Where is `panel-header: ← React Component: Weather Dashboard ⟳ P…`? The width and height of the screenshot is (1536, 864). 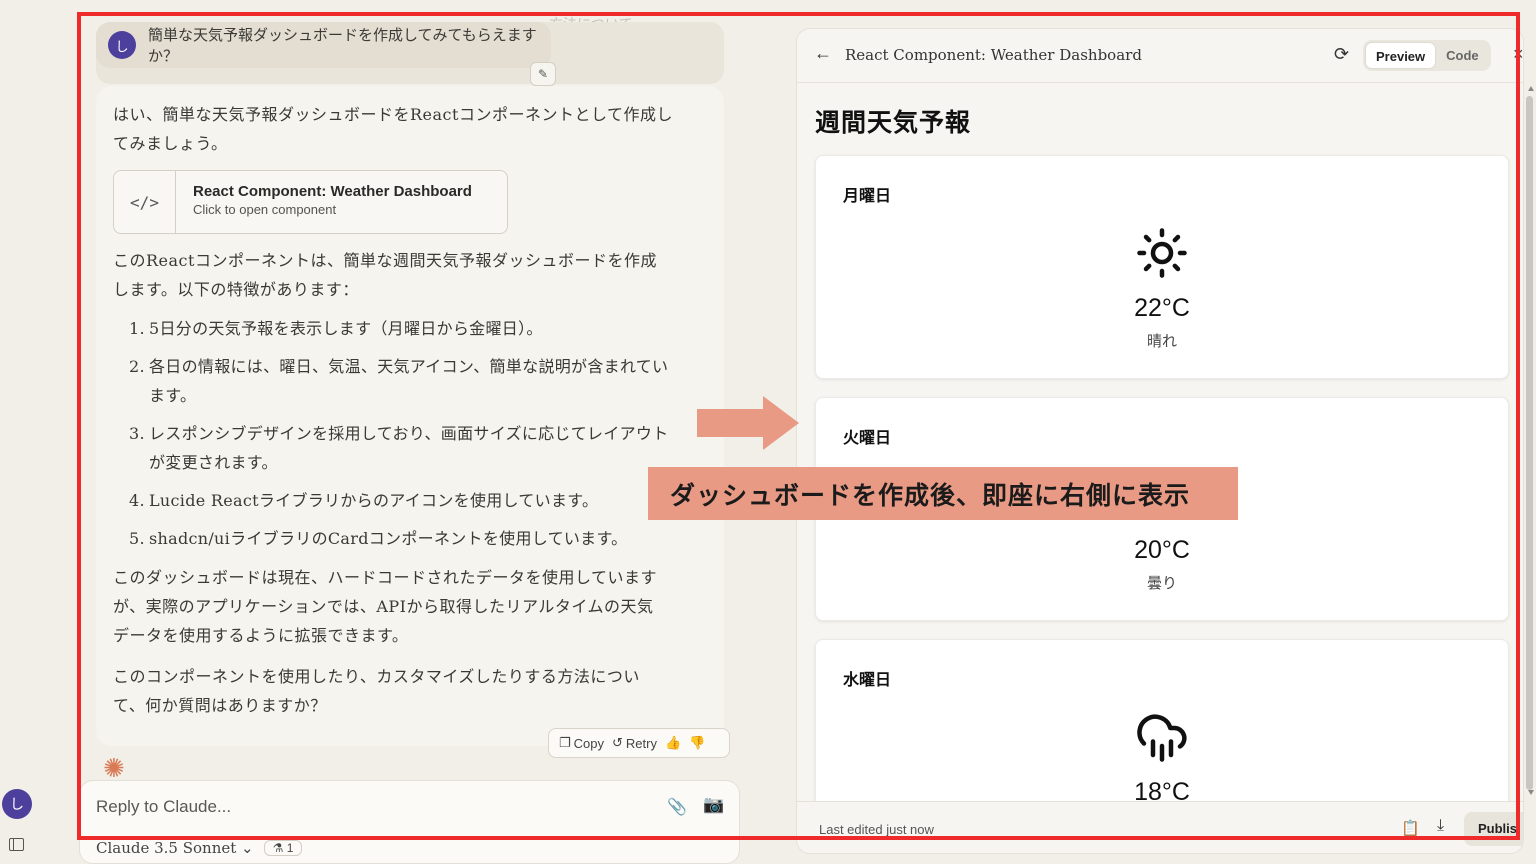 panel-header: ← React Component: Weather Dashboard ⟳ P… is located at coordinates (1160, 56).